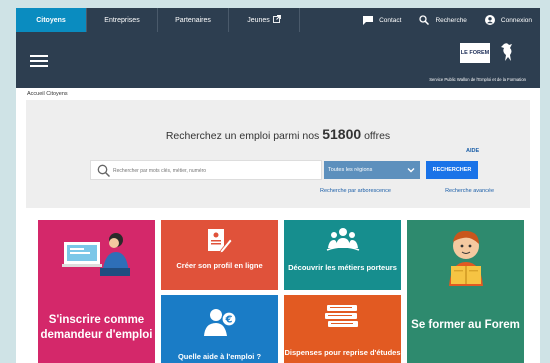 This screenshot has height=363, width=550. Describe the element at coordinates (452, 170) in the screenshot. I see `search-button: RECHERCHER` at that location.